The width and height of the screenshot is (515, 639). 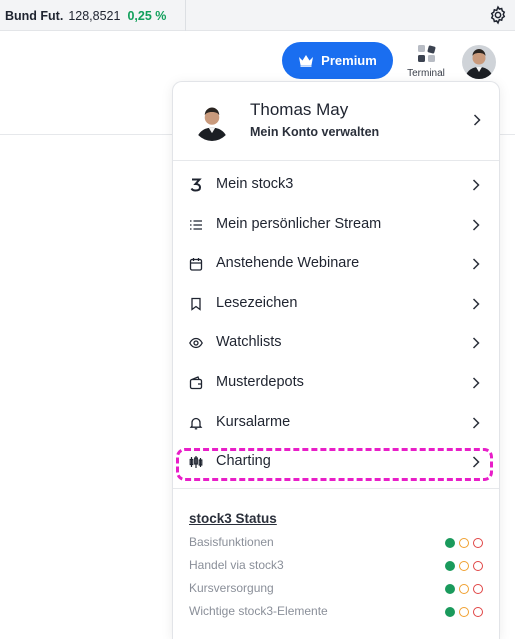 What do you see at coordinates (339, 590) in the screenshot?
I see `status-row: Kursversorgung` at bounding box center [339, 590].